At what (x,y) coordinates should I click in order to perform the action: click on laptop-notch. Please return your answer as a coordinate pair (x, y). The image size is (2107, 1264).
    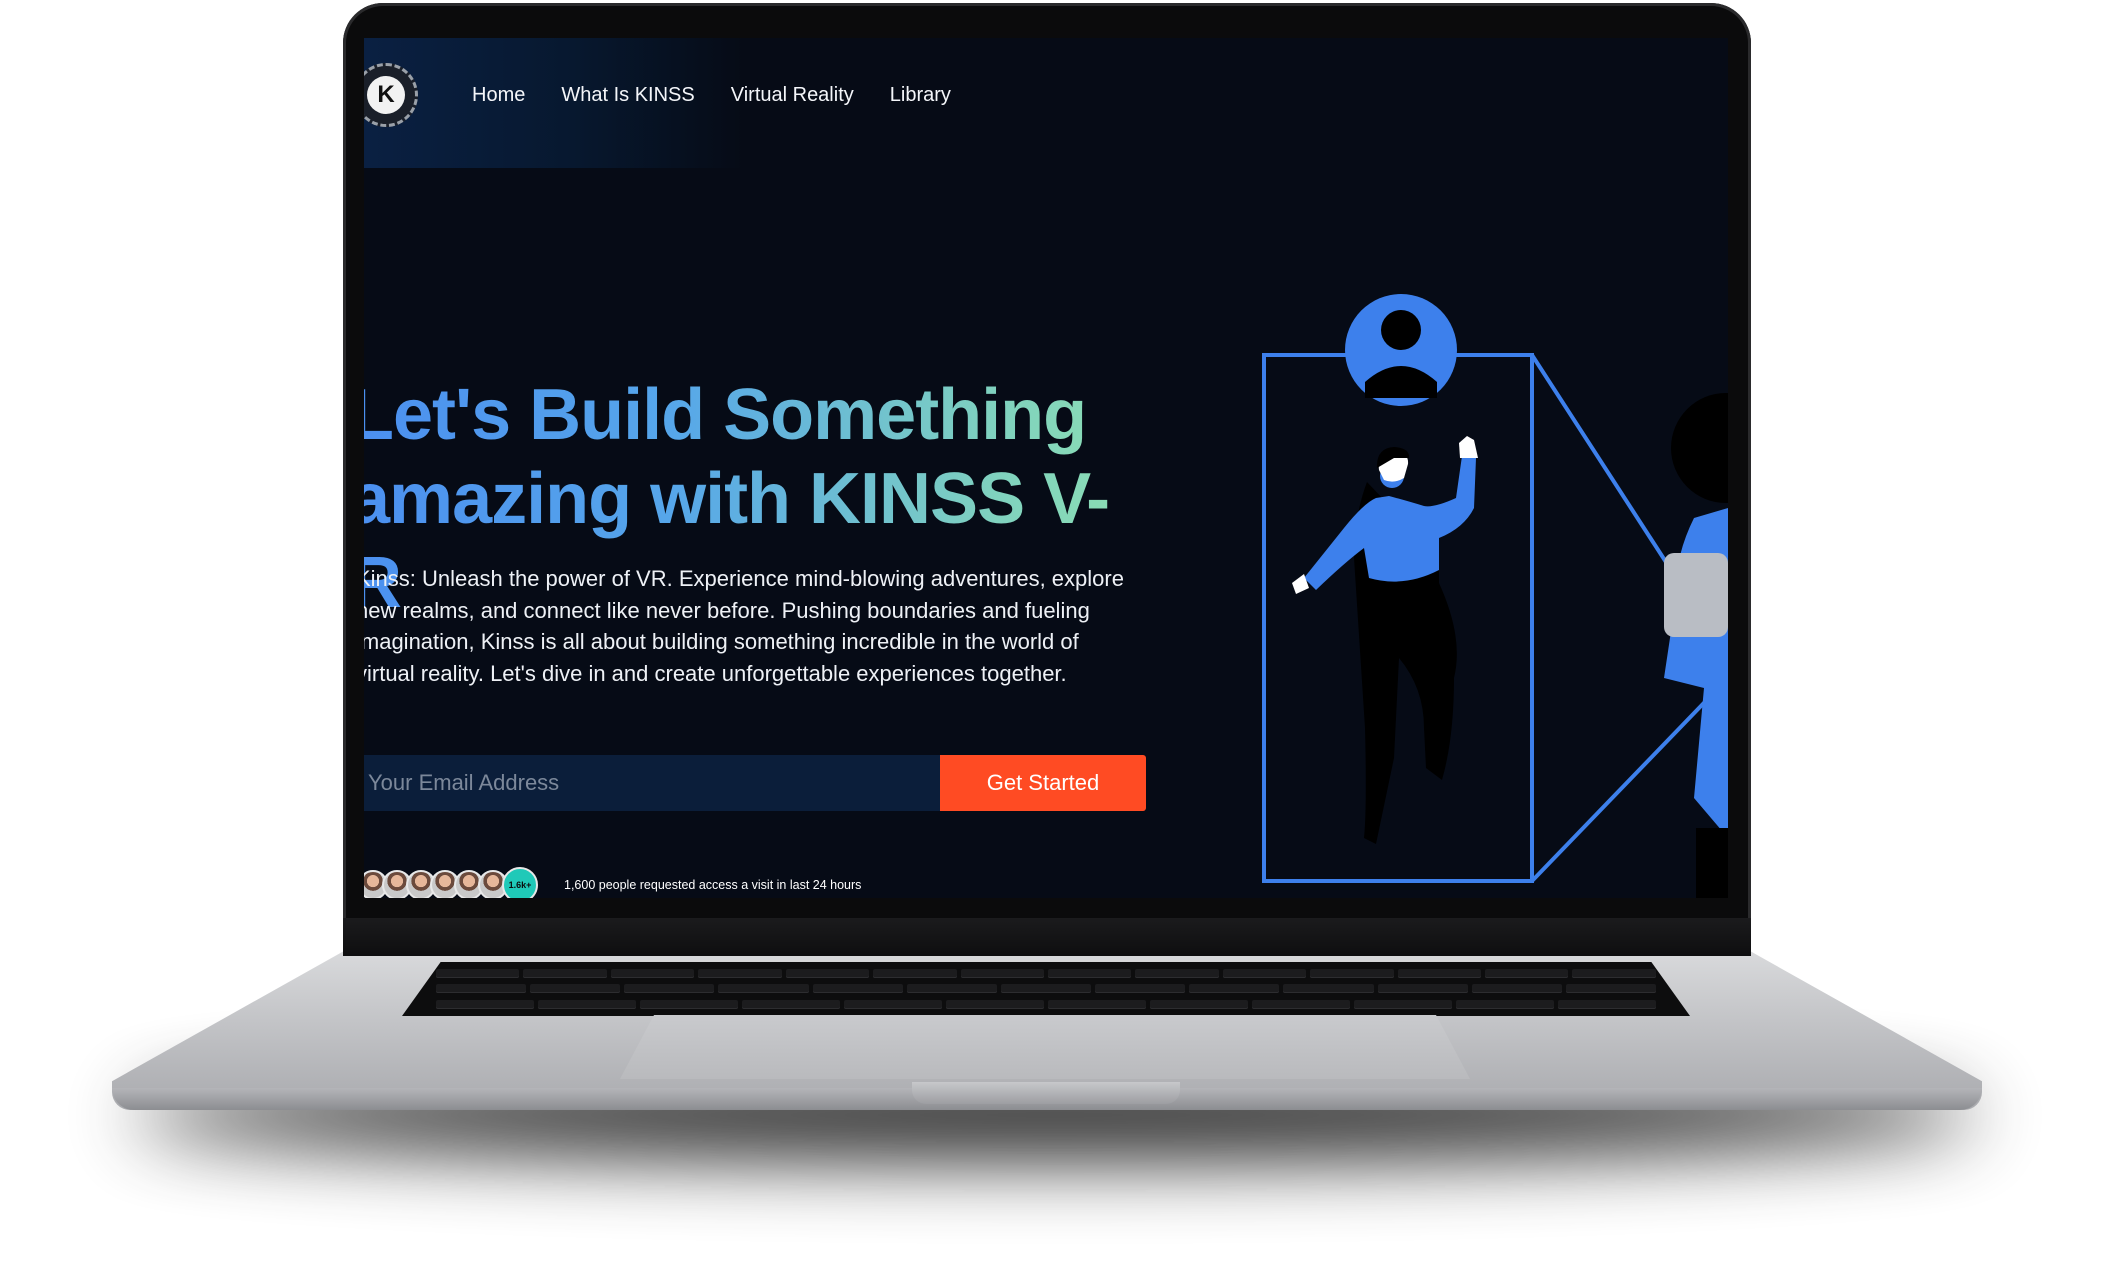
    Looking at the image, I should click on (1046, 1093).